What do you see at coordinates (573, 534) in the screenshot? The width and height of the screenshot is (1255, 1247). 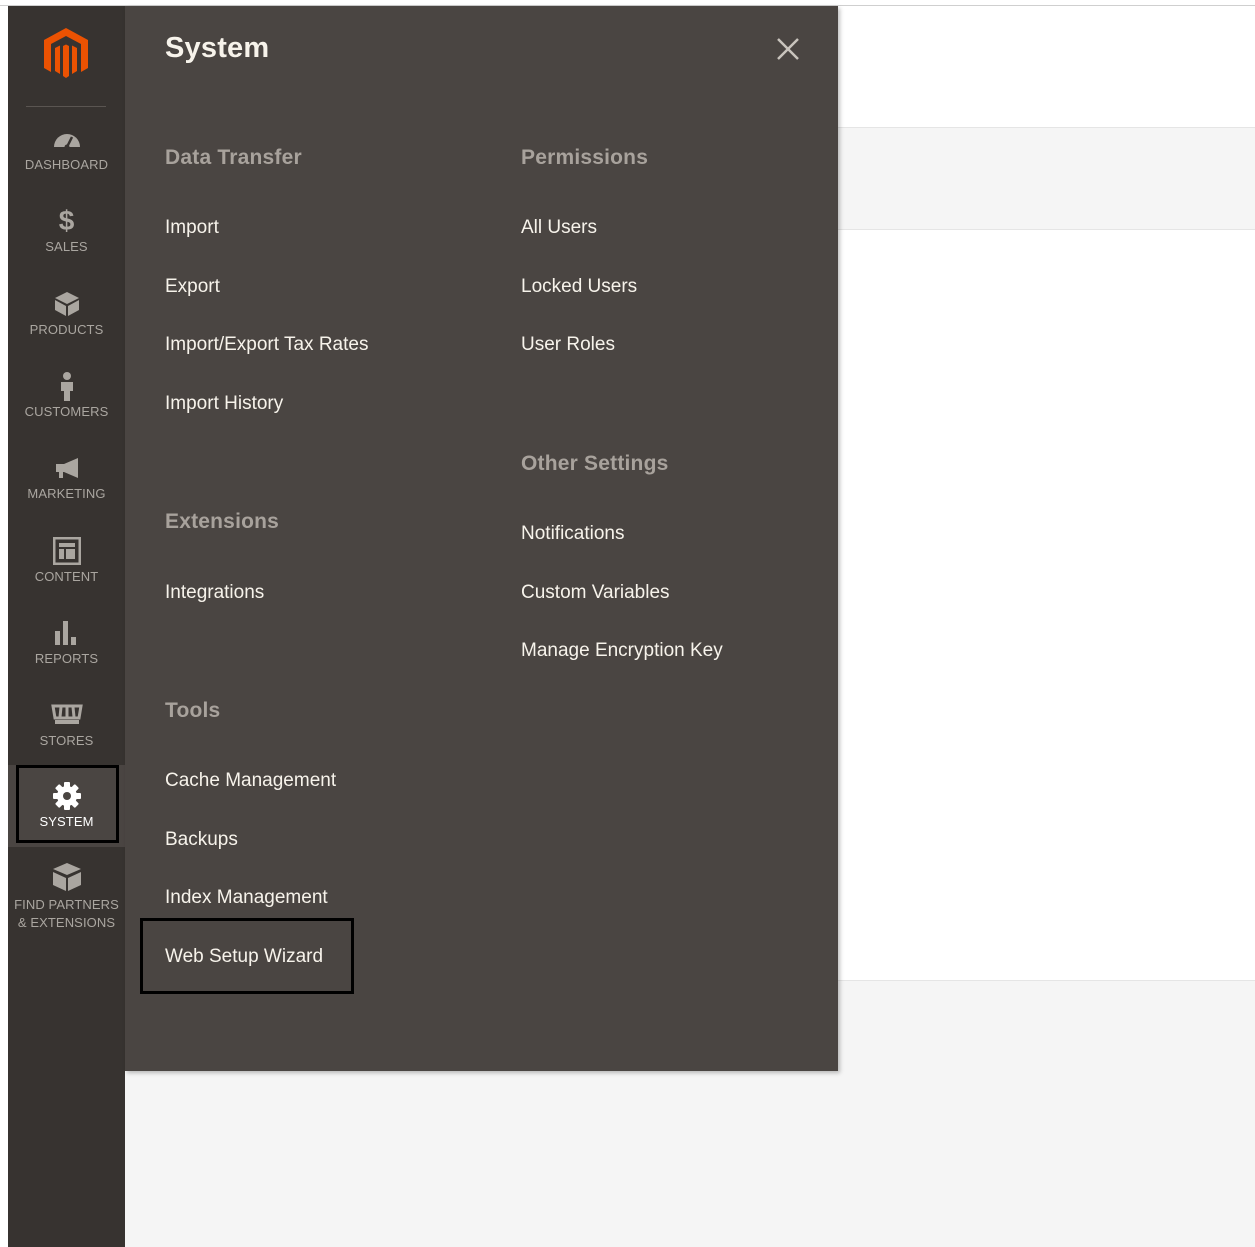 I see `menu-link-notifications: Notifications` at bounding box center [573, 534].